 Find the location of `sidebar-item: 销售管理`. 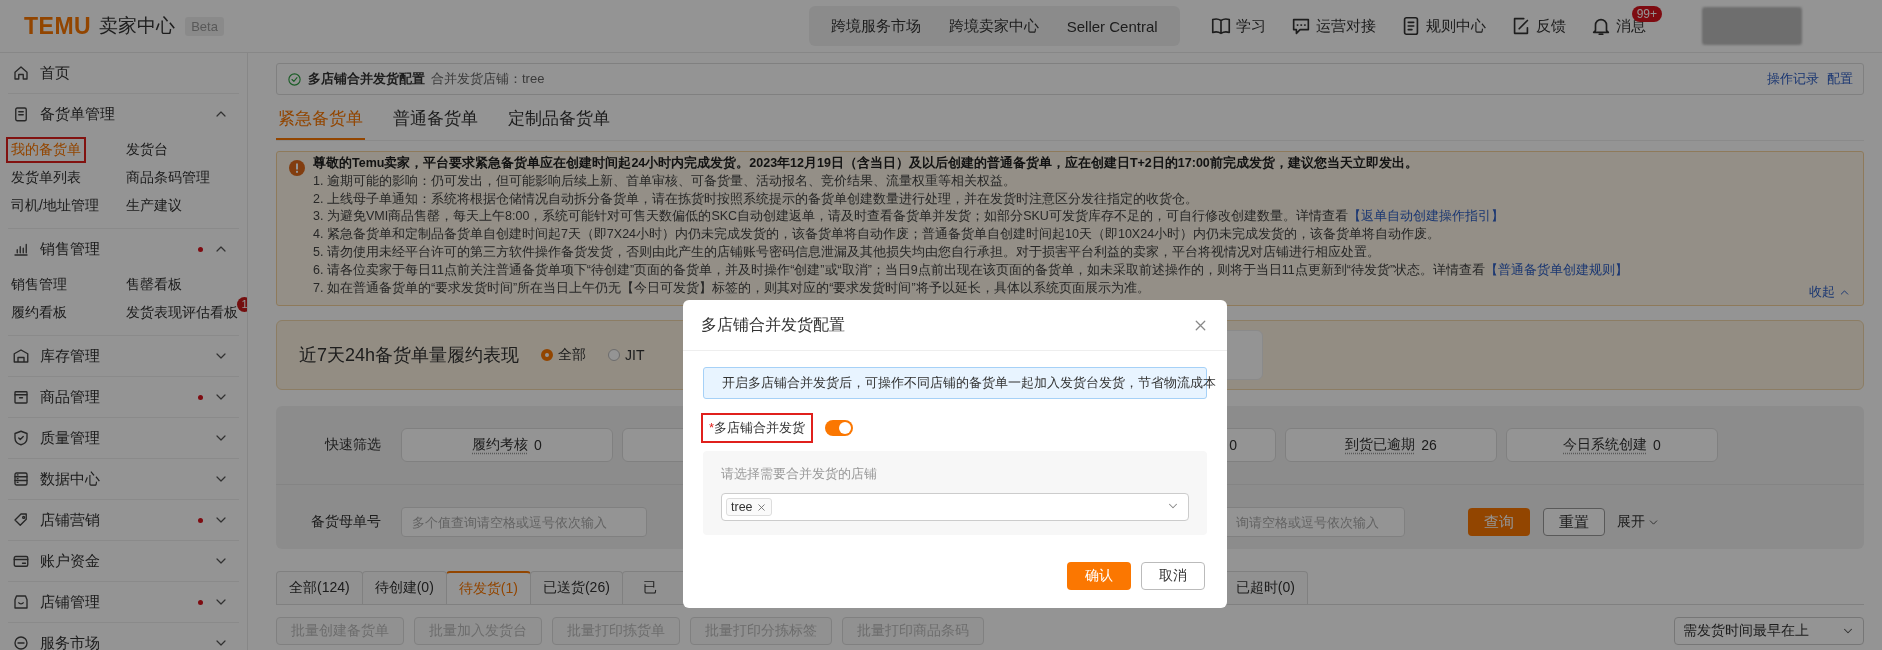

sidebar-item: 销售管理 is located at coordinates (56, 249).